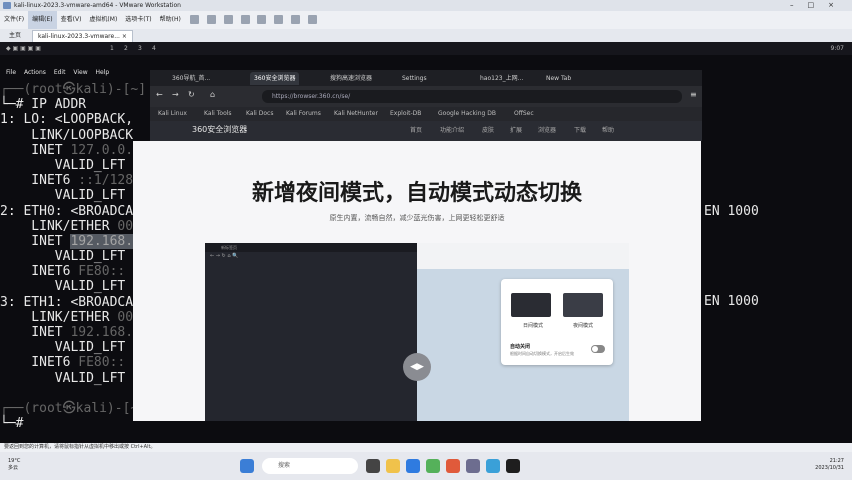  What do you see at coordinates (80, 447) in the screenshot?
I see `vmware-status-text: 要返回到您的计算机，请将鼠标指针从虚拟机中移出或按 Ctrl+Alt。` at bounding box center [80, 447].